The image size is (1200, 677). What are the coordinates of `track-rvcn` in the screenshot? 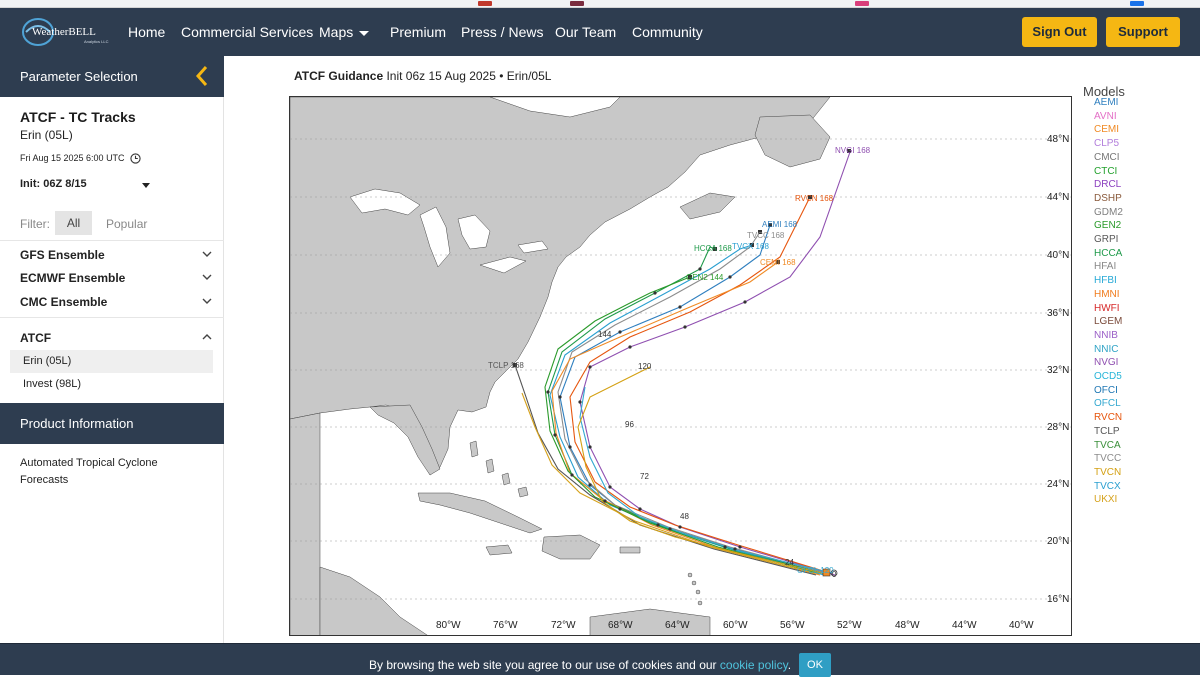 It's located at (700, 385).